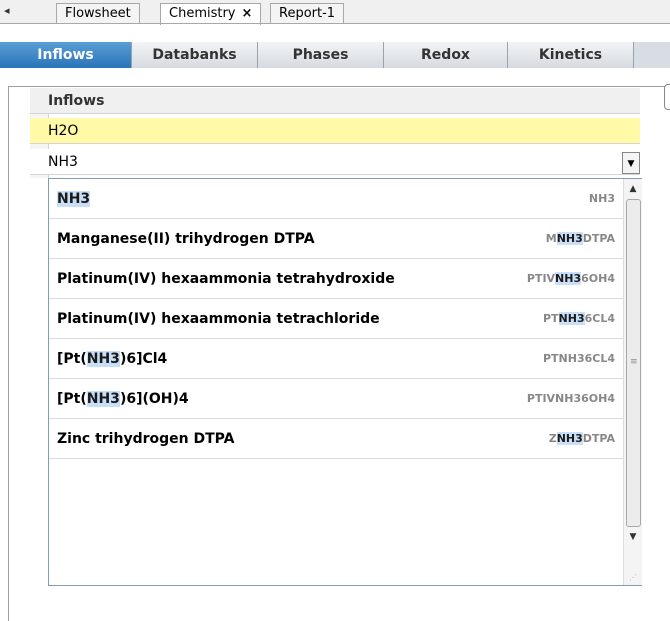 This screenshot has height=621, width=670. I want to click on grip-icon: ≡, so click(634, 362).